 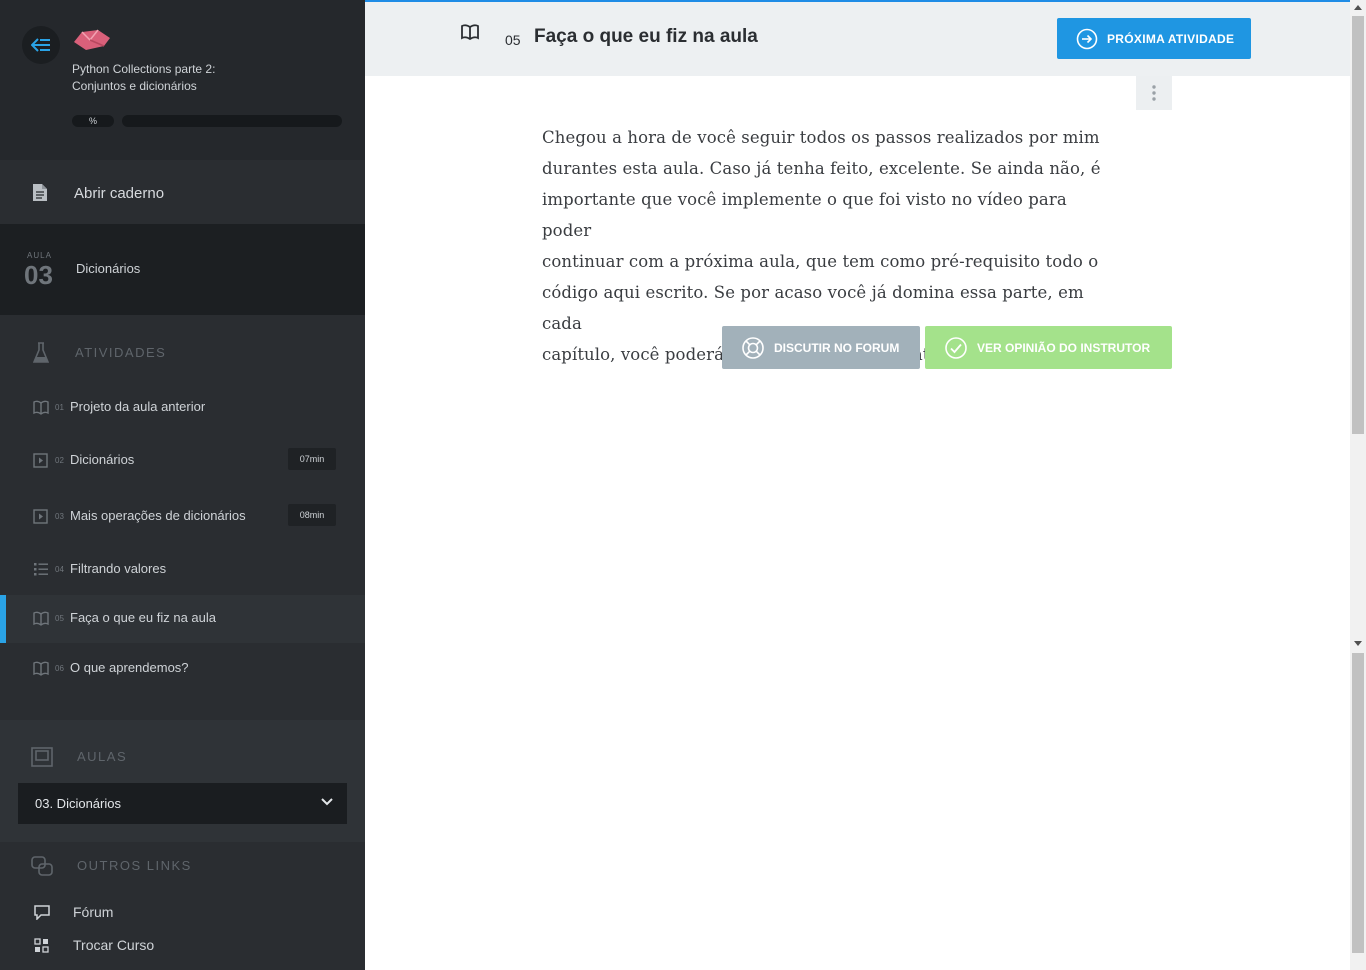 I want to click on back-arrow-icon, so click(x=40, y=45).